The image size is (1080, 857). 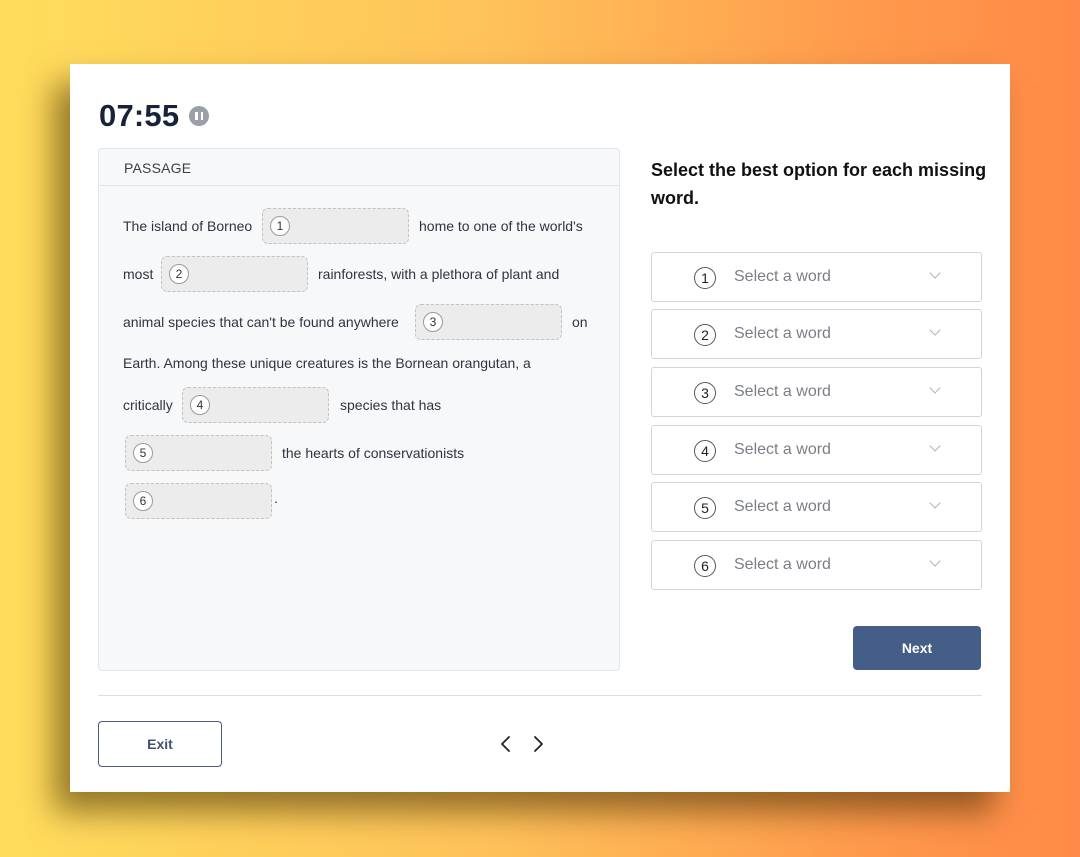 I want to click on blank-slot-4: 4, so click(x=255, y=405).